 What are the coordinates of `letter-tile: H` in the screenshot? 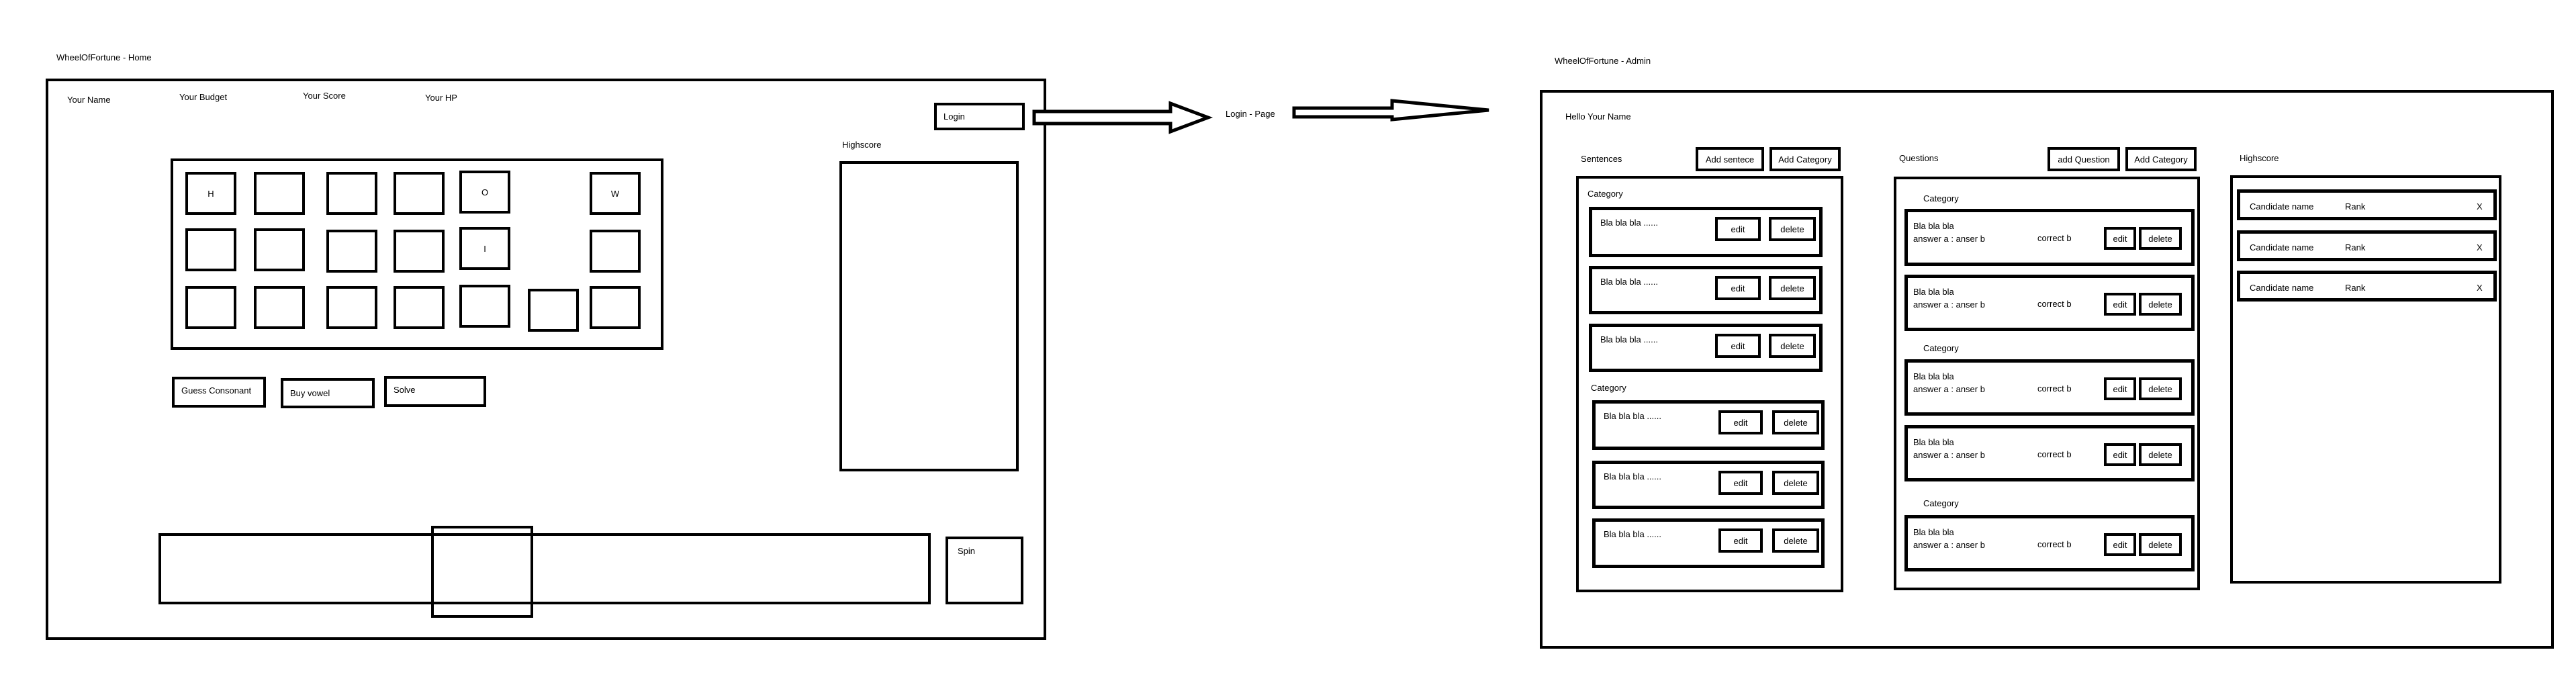 It's located at (210, 193).